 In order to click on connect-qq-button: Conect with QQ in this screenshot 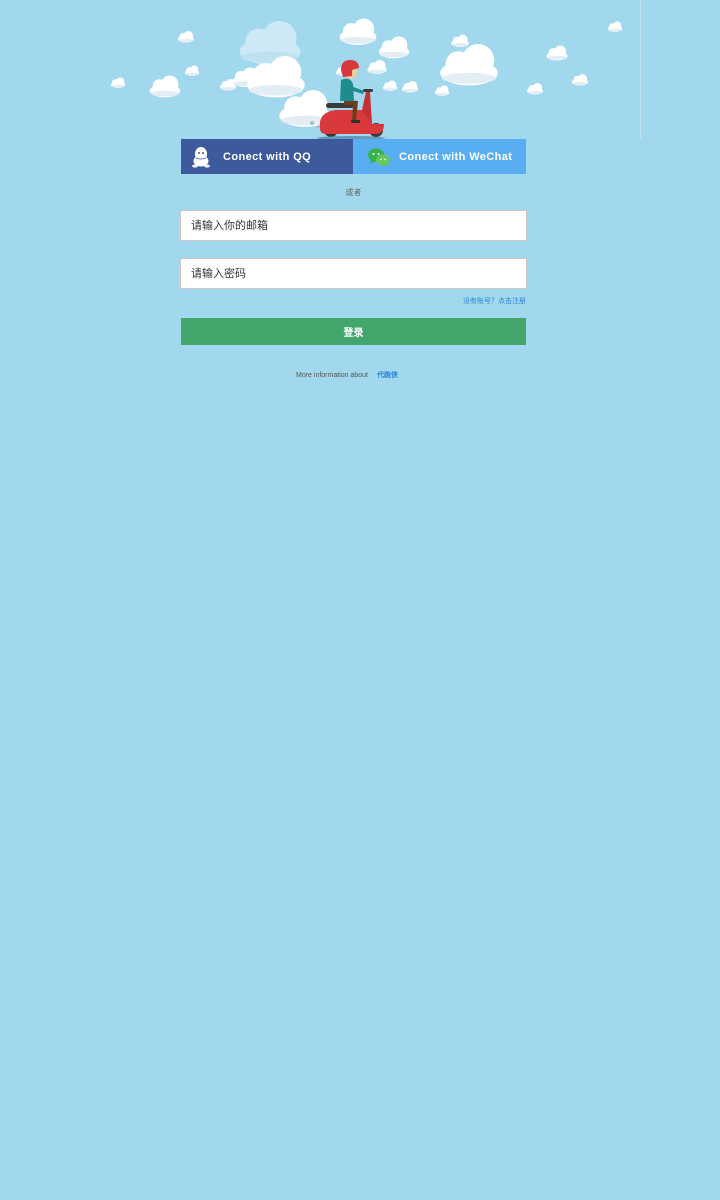, I will do `click(267, 156)`.